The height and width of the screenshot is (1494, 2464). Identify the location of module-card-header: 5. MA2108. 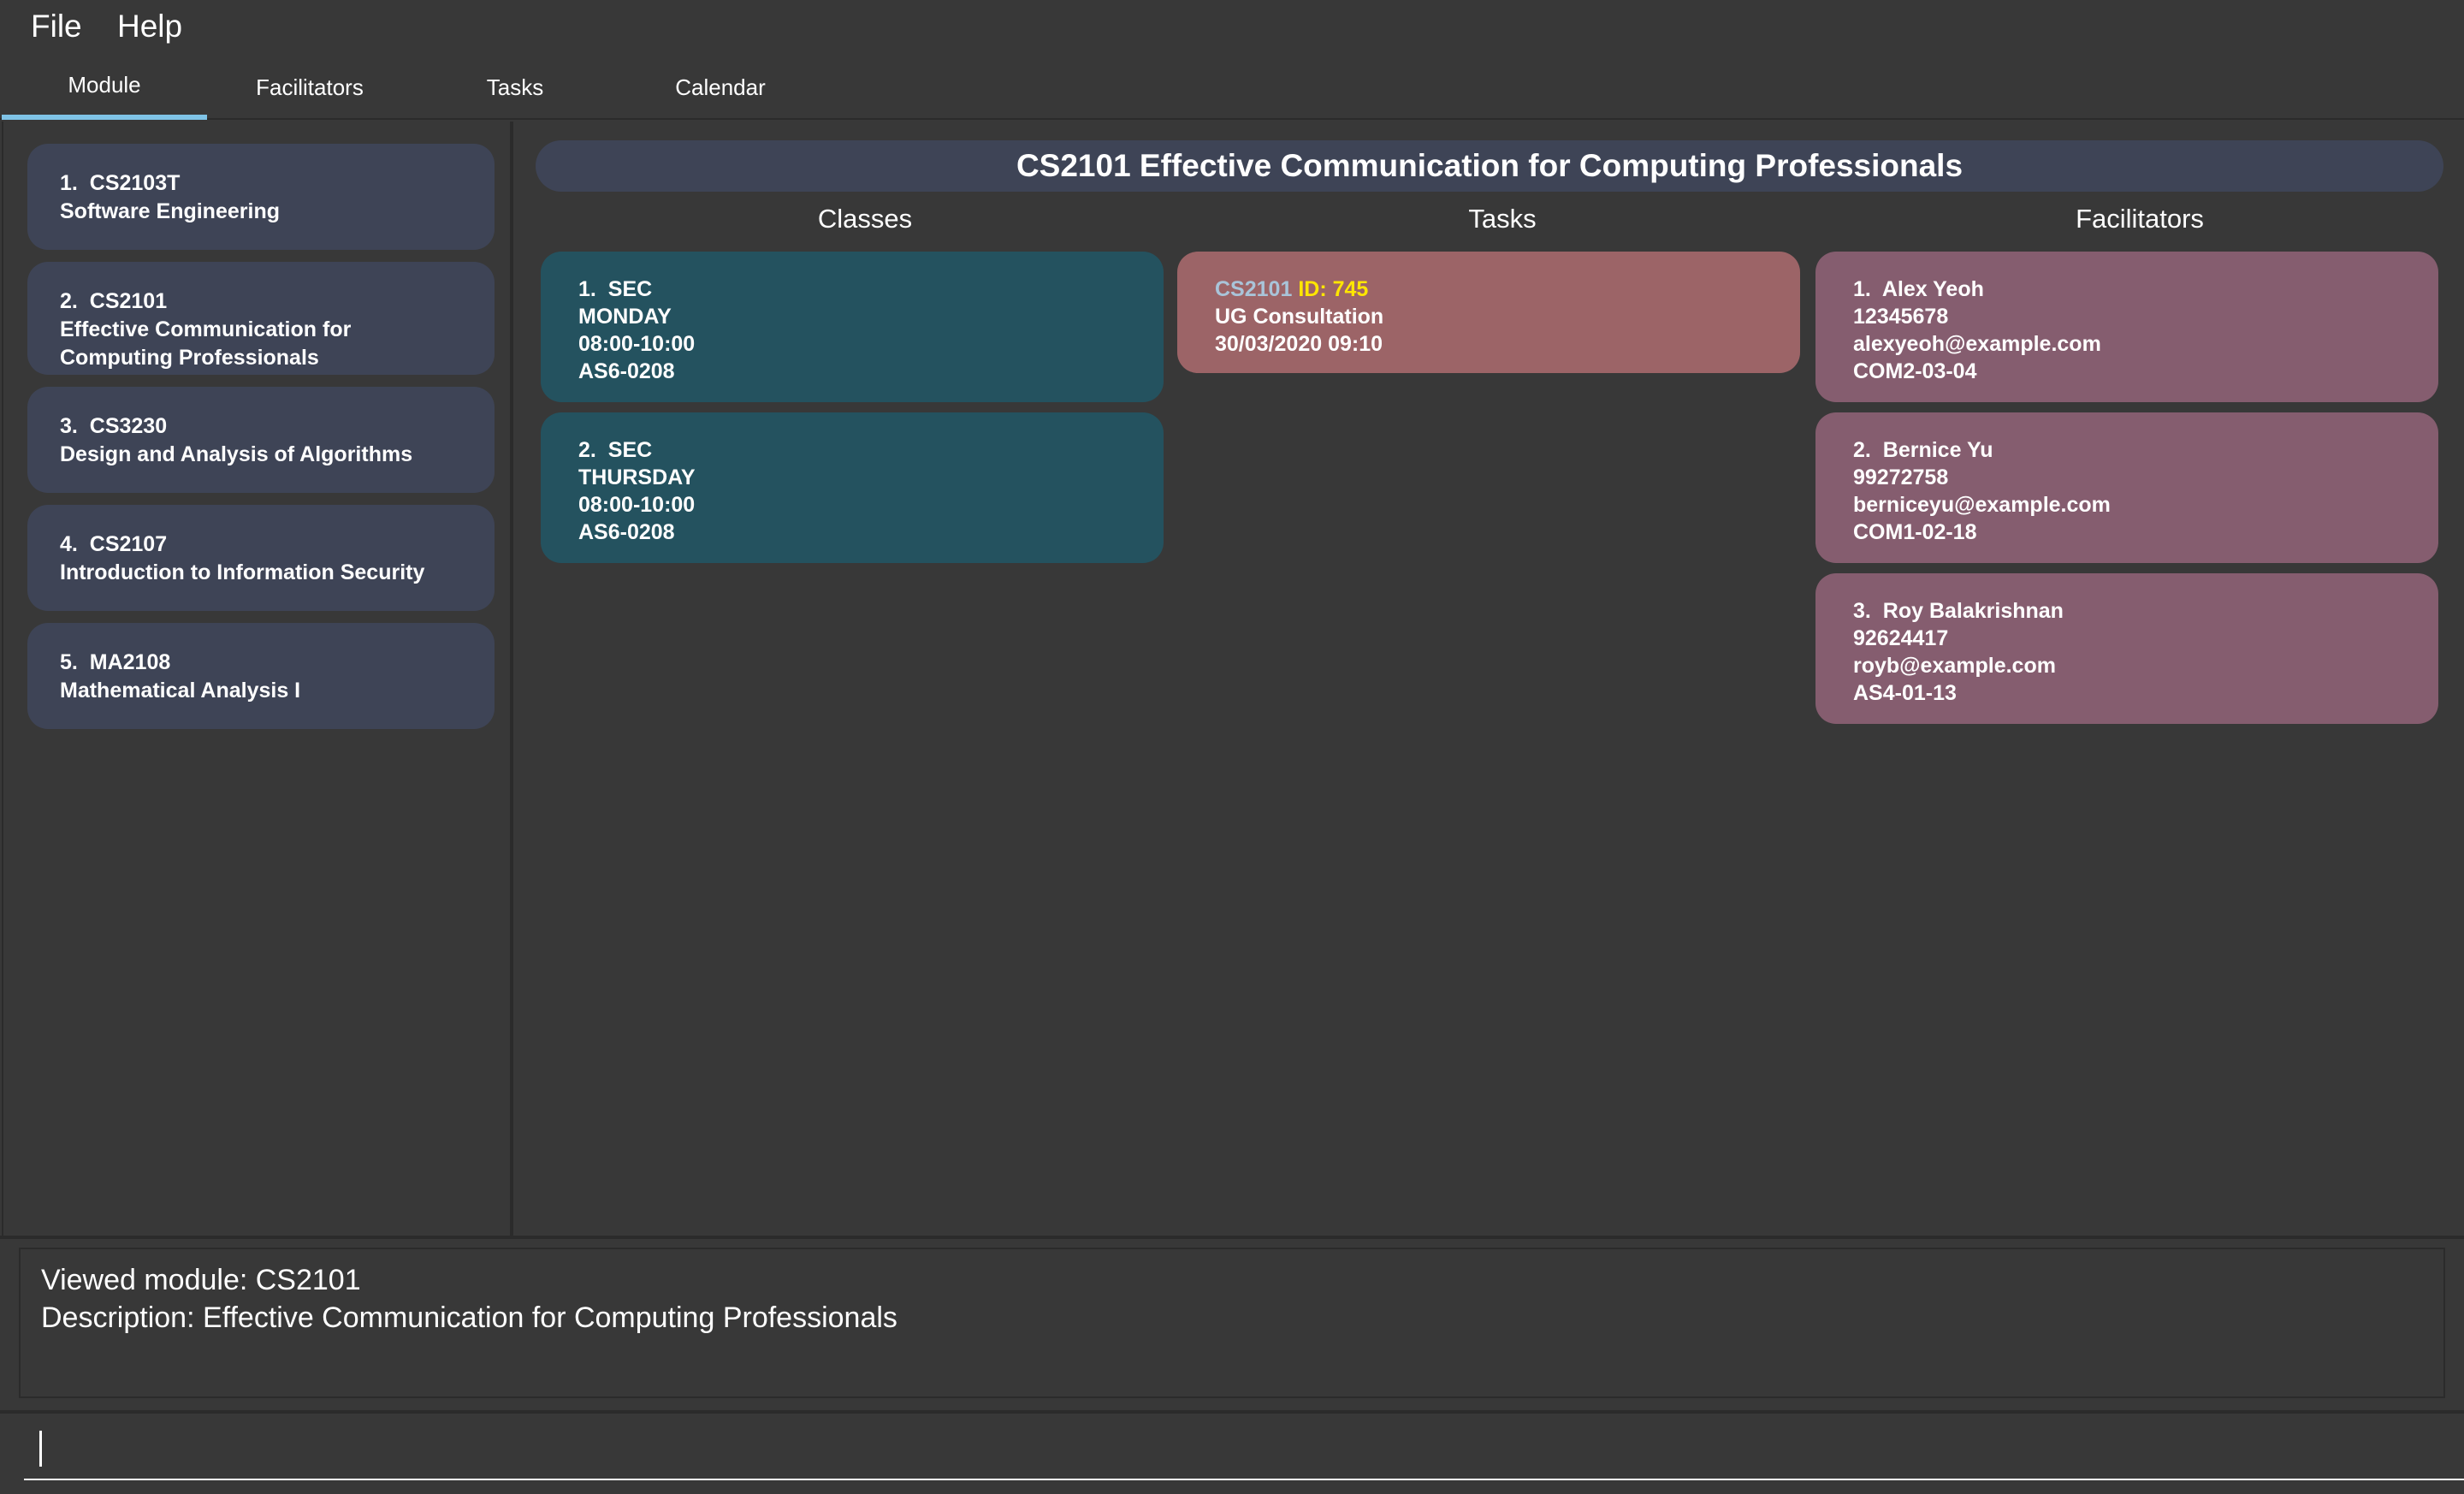
(115, 662).